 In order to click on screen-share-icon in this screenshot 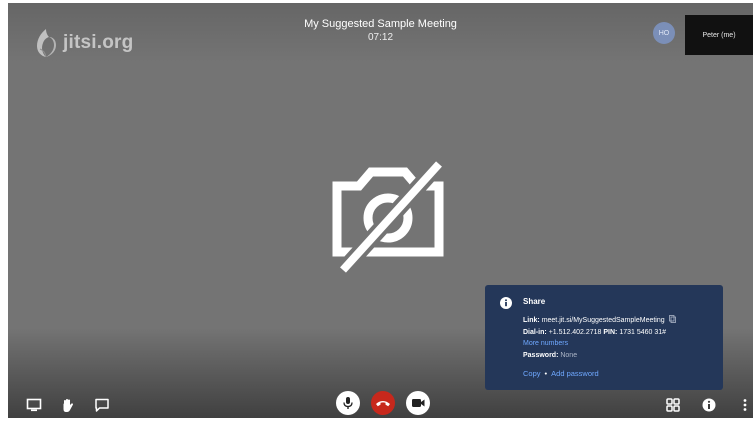, I will do `click(34, 405)`.